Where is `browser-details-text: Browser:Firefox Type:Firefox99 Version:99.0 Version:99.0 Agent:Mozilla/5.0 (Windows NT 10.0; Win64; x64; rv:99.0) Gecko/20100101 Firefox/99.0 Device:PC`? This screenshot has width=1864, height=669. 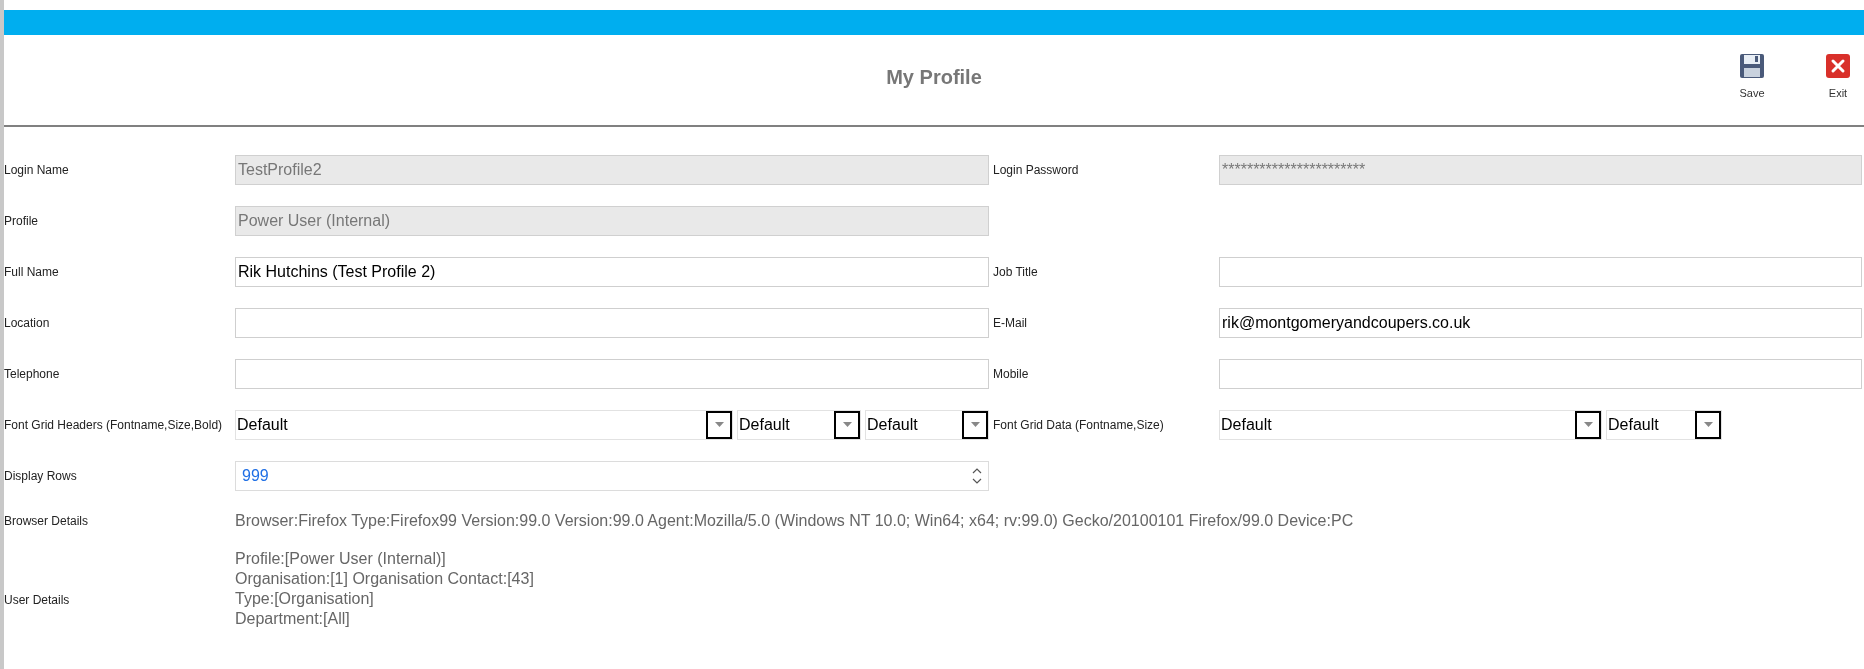 browser-details-text: Browser:Firefox Type:Firefox99 Version:99.0 Version:99.0 Agent:Mozilla/5.0 (Windows NT 10.0; Win64; x64; rv:99.0) Gecko/20100101 Firefox/99.0 Device:PC is located at coordinates (794, 521).